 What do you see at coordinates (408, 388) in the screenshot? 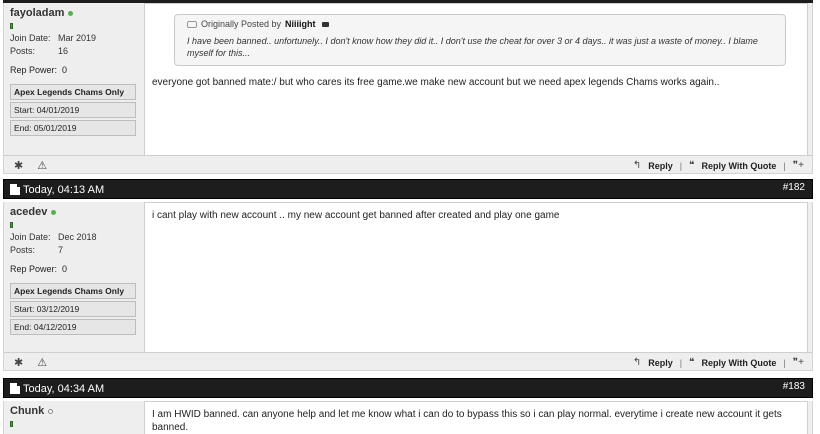
I see `post-header: Today, 04:34 AM #183` at bounding box center [408, 388].